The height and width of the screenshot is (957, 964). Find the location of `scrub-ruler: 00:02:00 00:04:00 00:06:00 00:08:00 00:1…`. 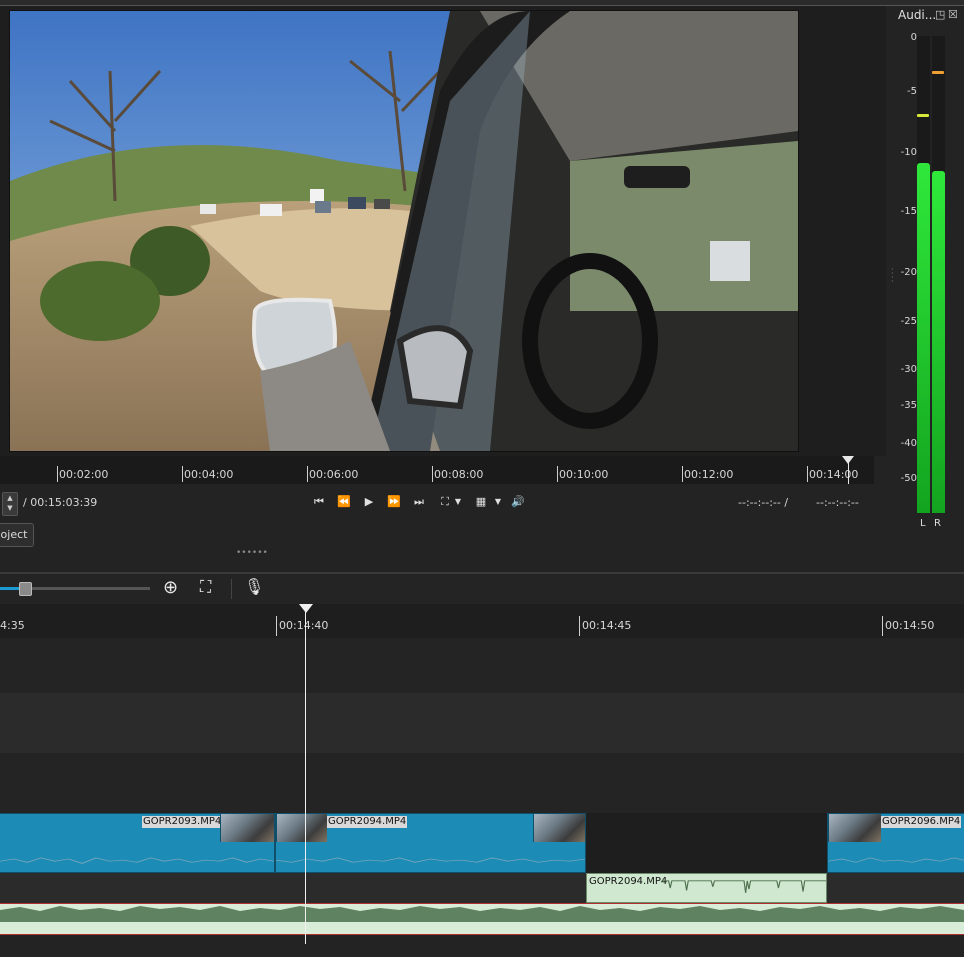

scrub-ruler: 00:02:00 00:04:00 00:06:00 00:08:00 00:1… is located at coordinates (437, 470).